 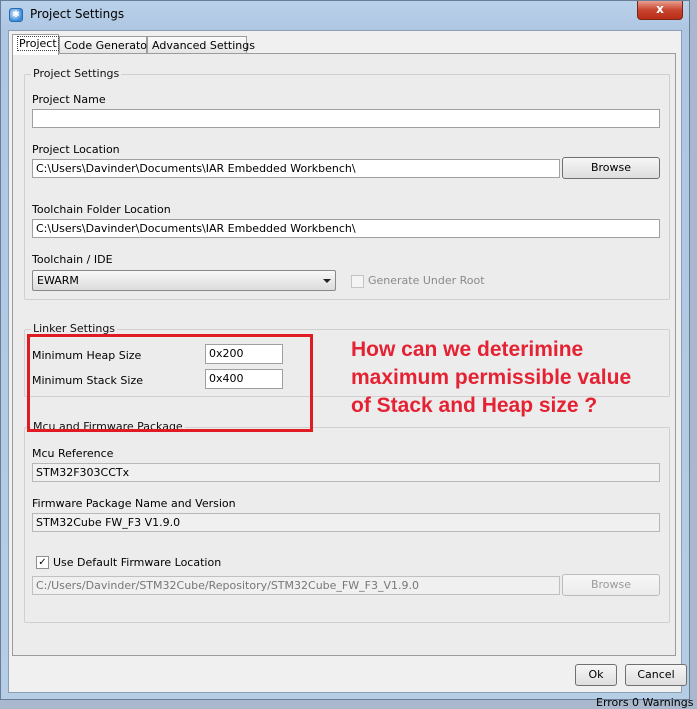 What do you see at coordinates (346, 472) in the screenshot?
I see `mcu-reference-field: STM32F303CCTx` at bounding box center [346, 472].